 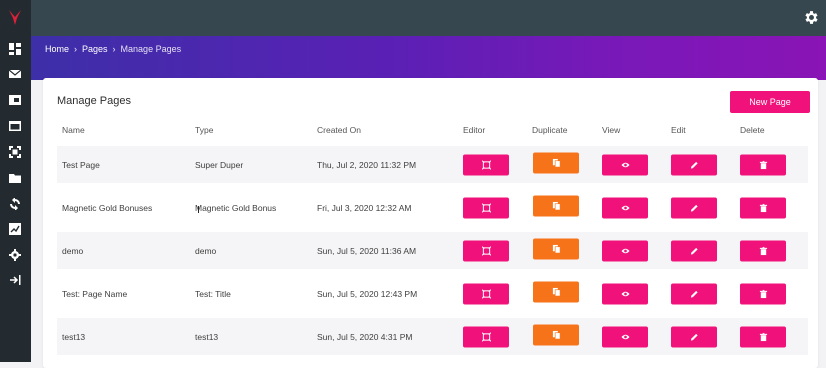 I want to click on gear-icon, so click(x=811, y=17).